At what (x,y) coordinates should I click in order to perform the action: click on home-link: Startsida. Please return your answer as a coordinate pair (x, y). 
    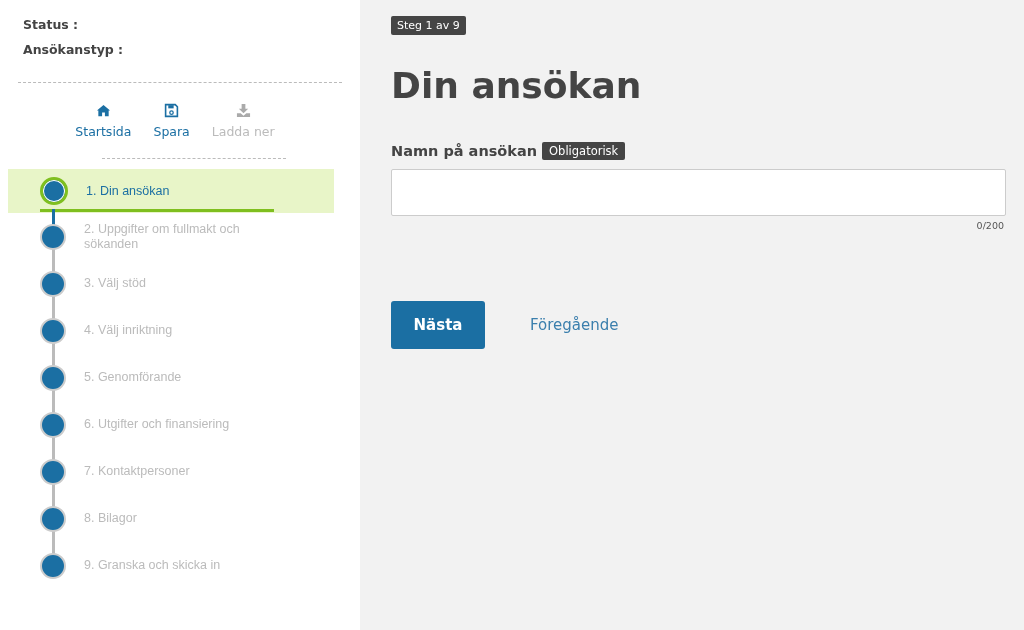
    Looking at the image, I should click on (103, 121).